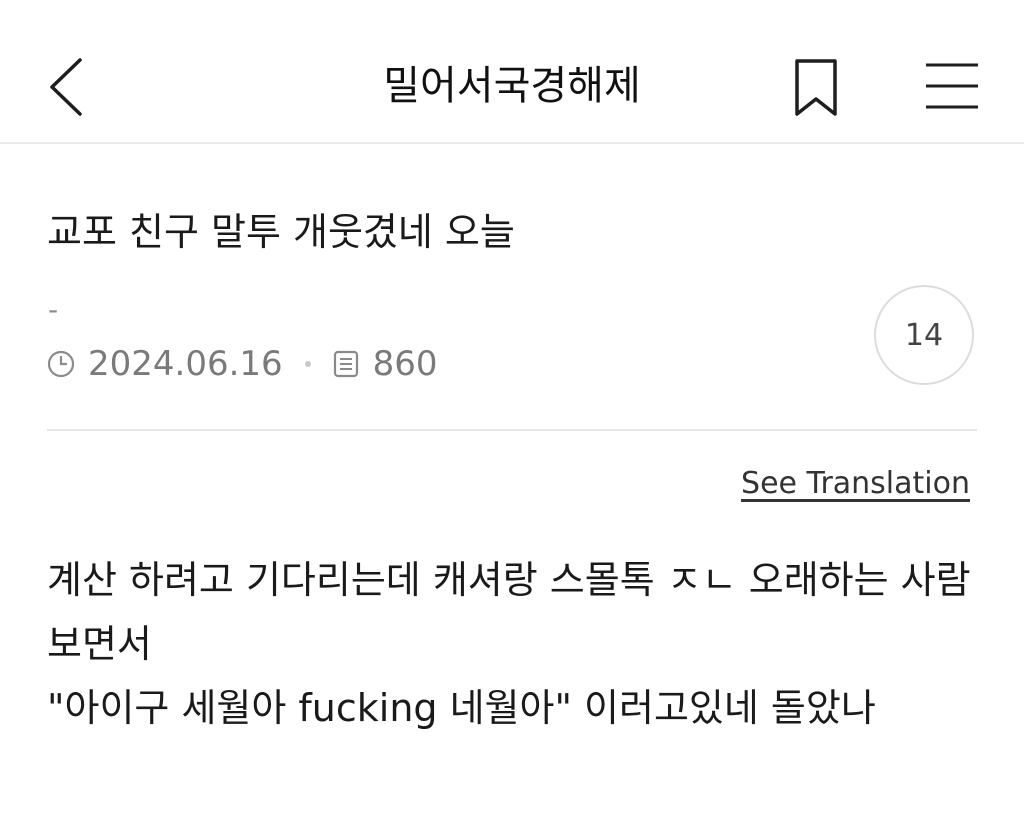  I want to click on meta-separator, so click(307, 364).